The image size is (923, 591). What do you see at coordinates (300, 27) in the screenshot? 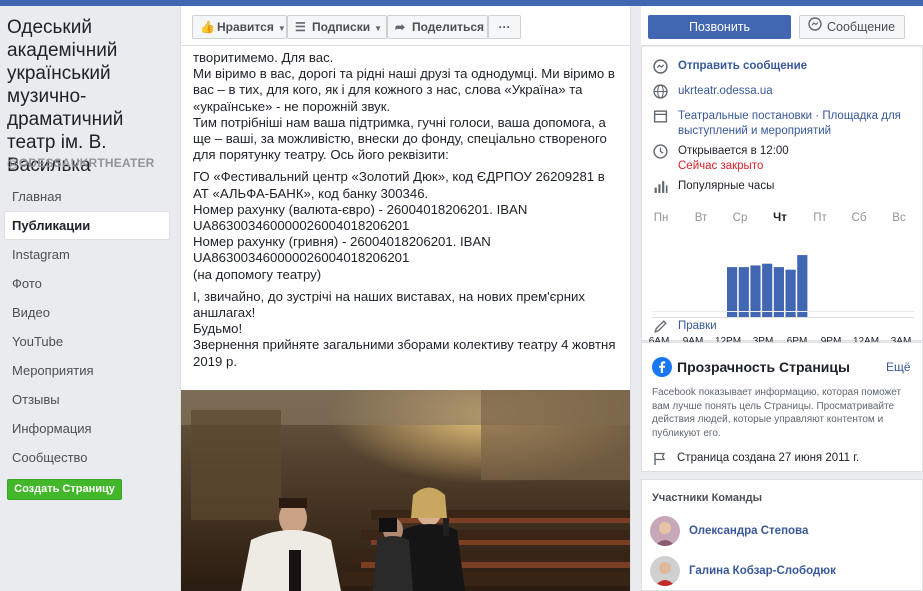
I see `rss-icon: ☰` at bounding box center [300, 27].